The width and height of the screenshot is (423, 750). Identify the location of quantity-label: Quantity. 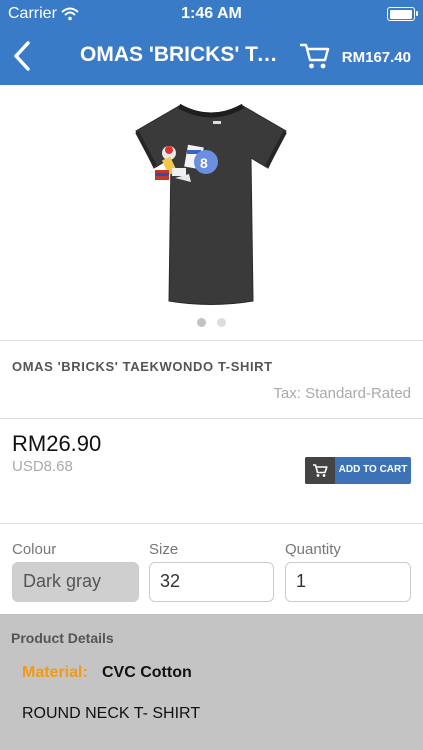
(313, 549).